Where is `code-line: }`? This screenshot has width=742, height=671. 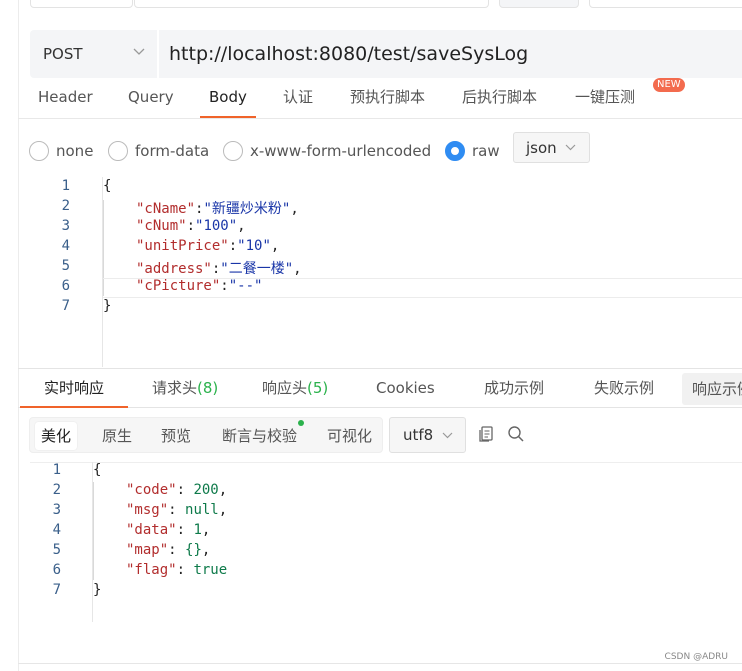
code-line: } is located at coordinates (97, 590).